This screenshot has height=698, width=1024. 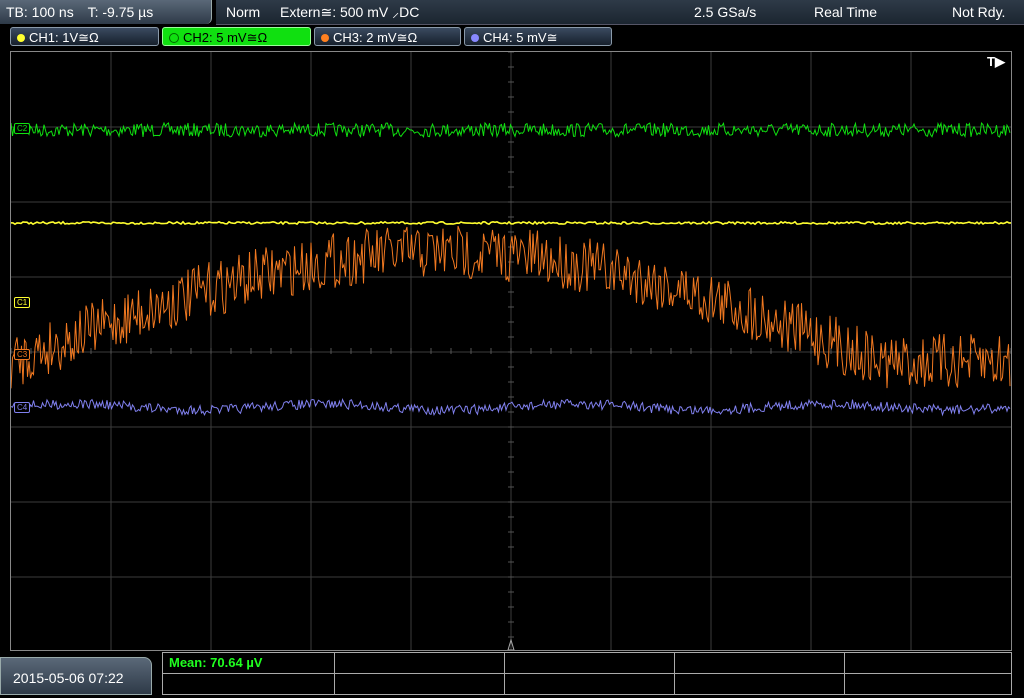 What do you see at coordinates (243, 12) in the screenshot?
I see `trigger-mode: Norm` at bounding box center [243, 12].